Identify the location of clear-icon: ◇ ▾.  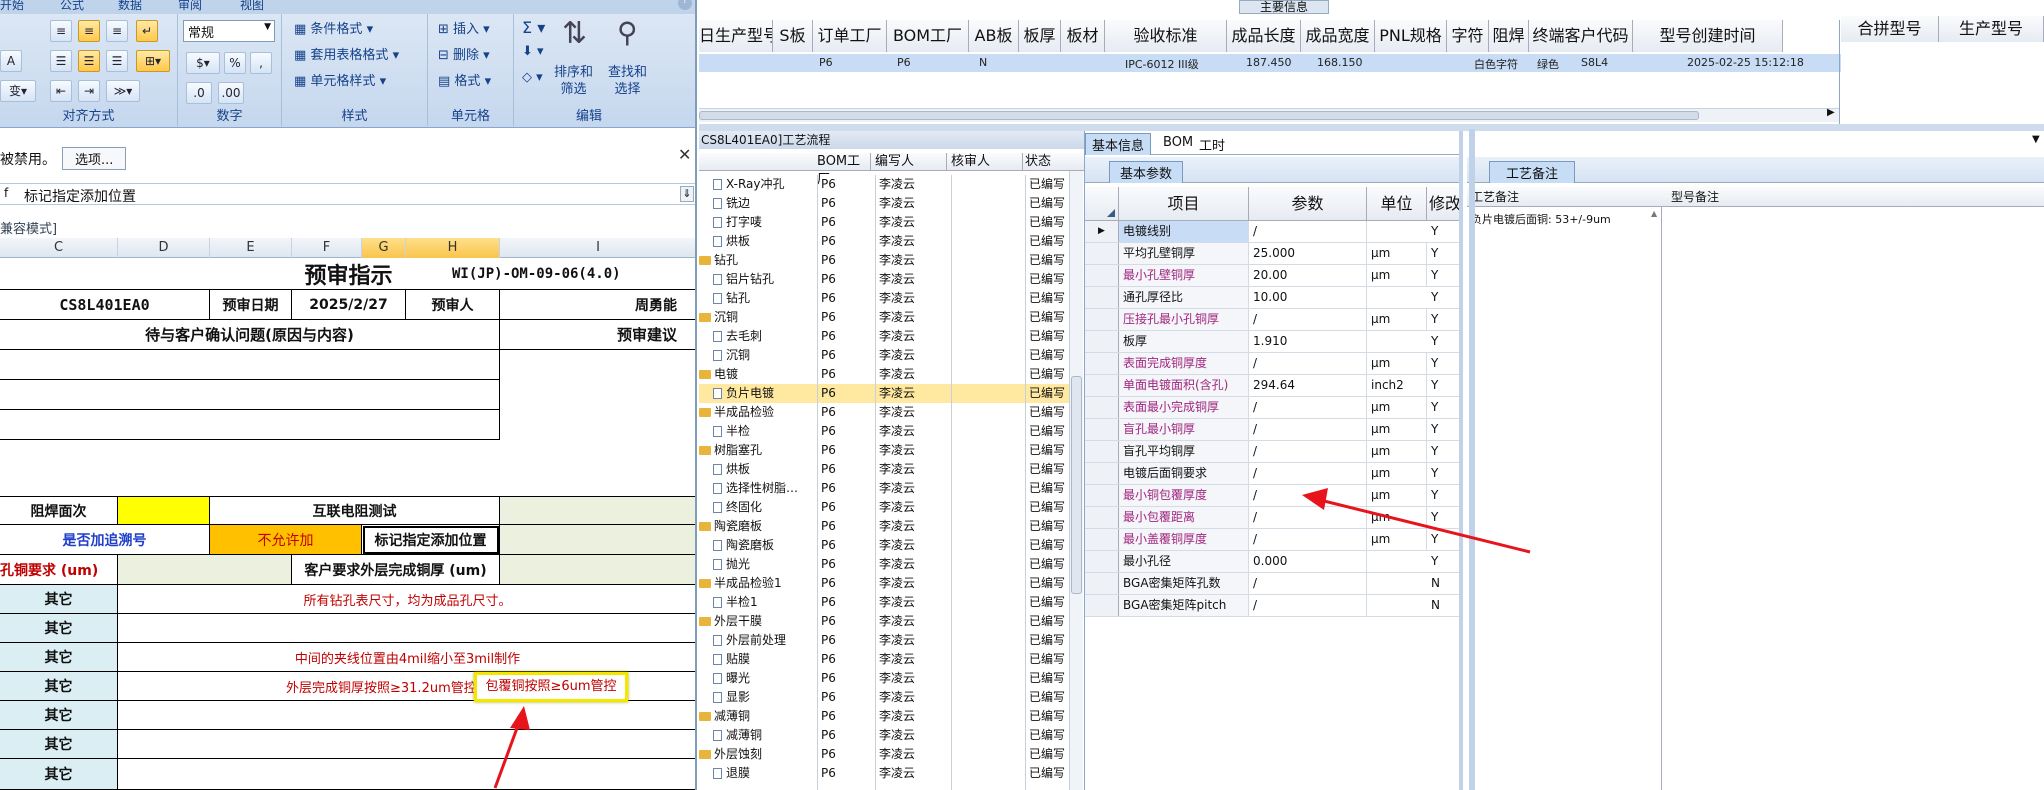
(532, 77).